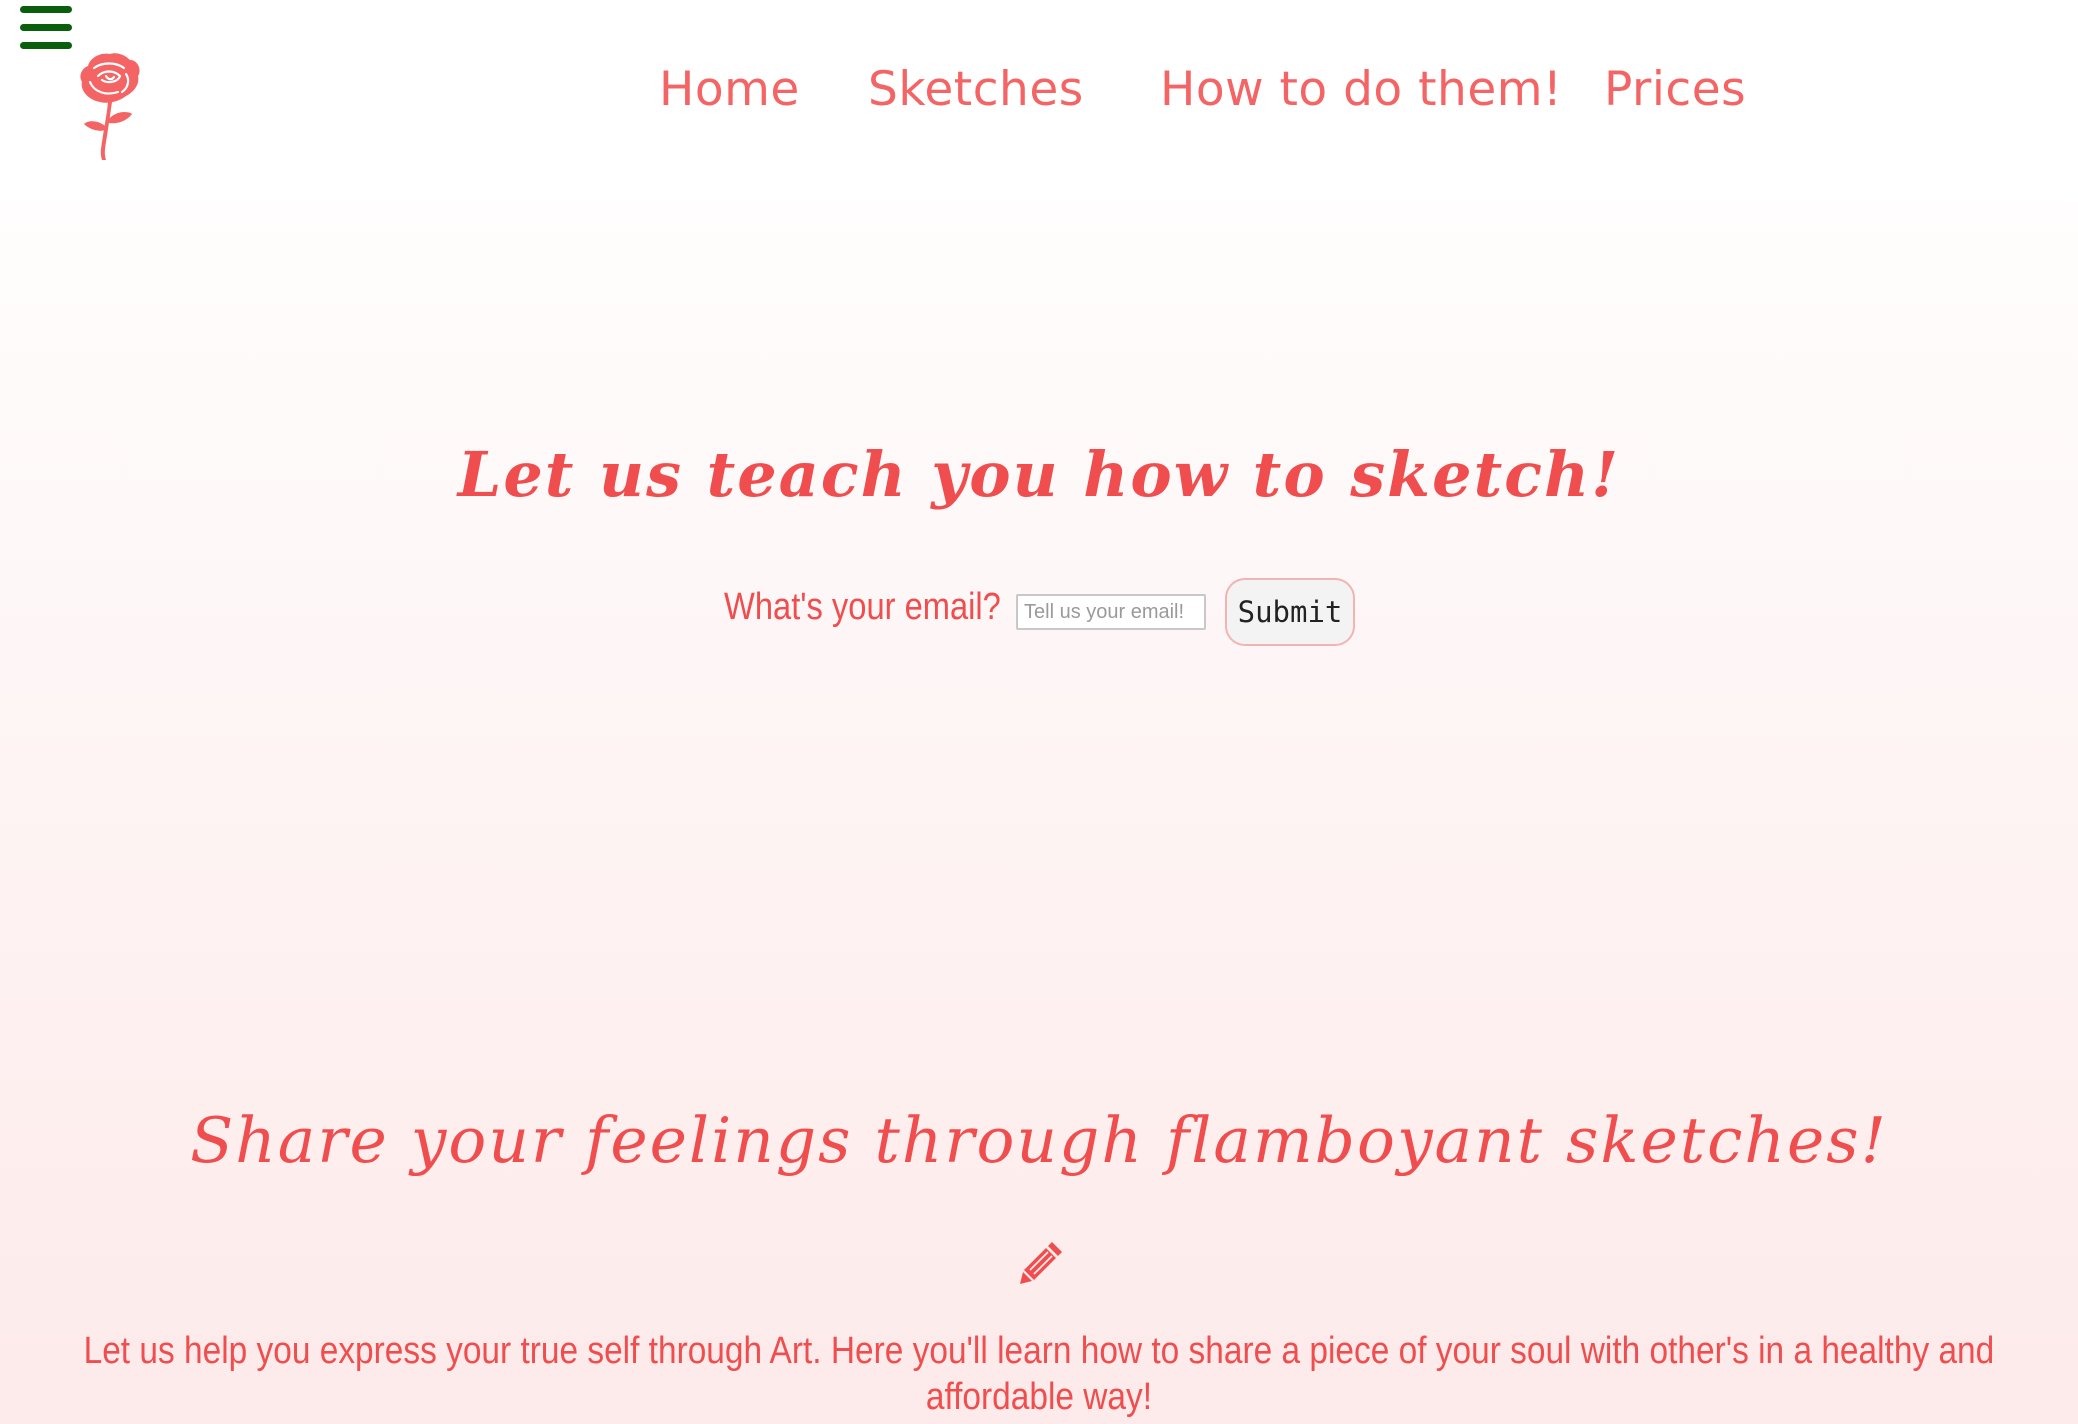 This screenshot has height=1424, width=2078. Describe the element at coordinates (862, 607) in the screenshot. I see `email-label: What's your email?` at that location.